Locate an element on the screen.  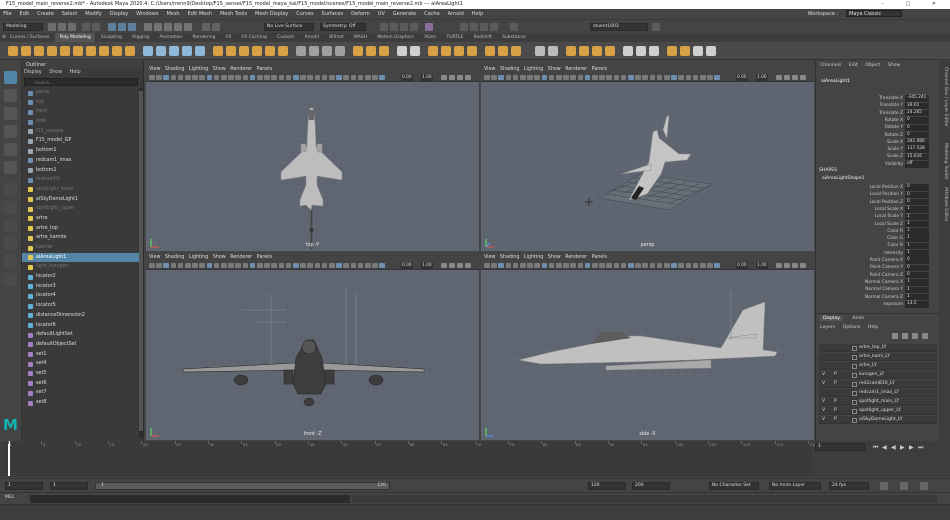
snap-view-plane-icon is located at coordinates (188, 27).